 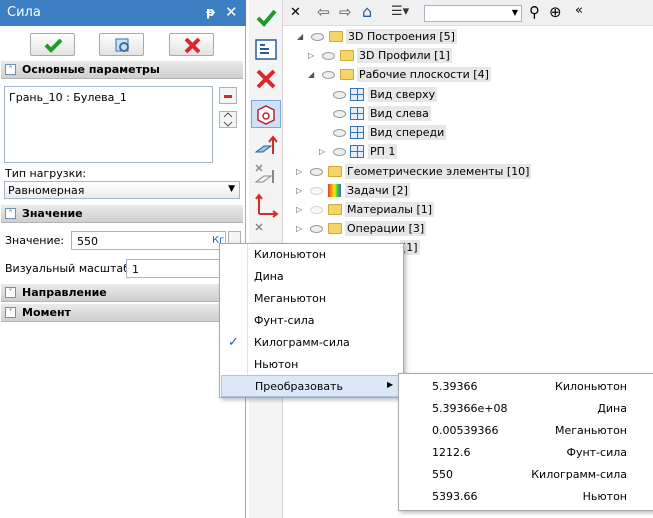 What do you see at coordinates (122, 293) in the screenshot?
I see `section-direction-header: ˅ Направление` at bounding box center [122, 293].